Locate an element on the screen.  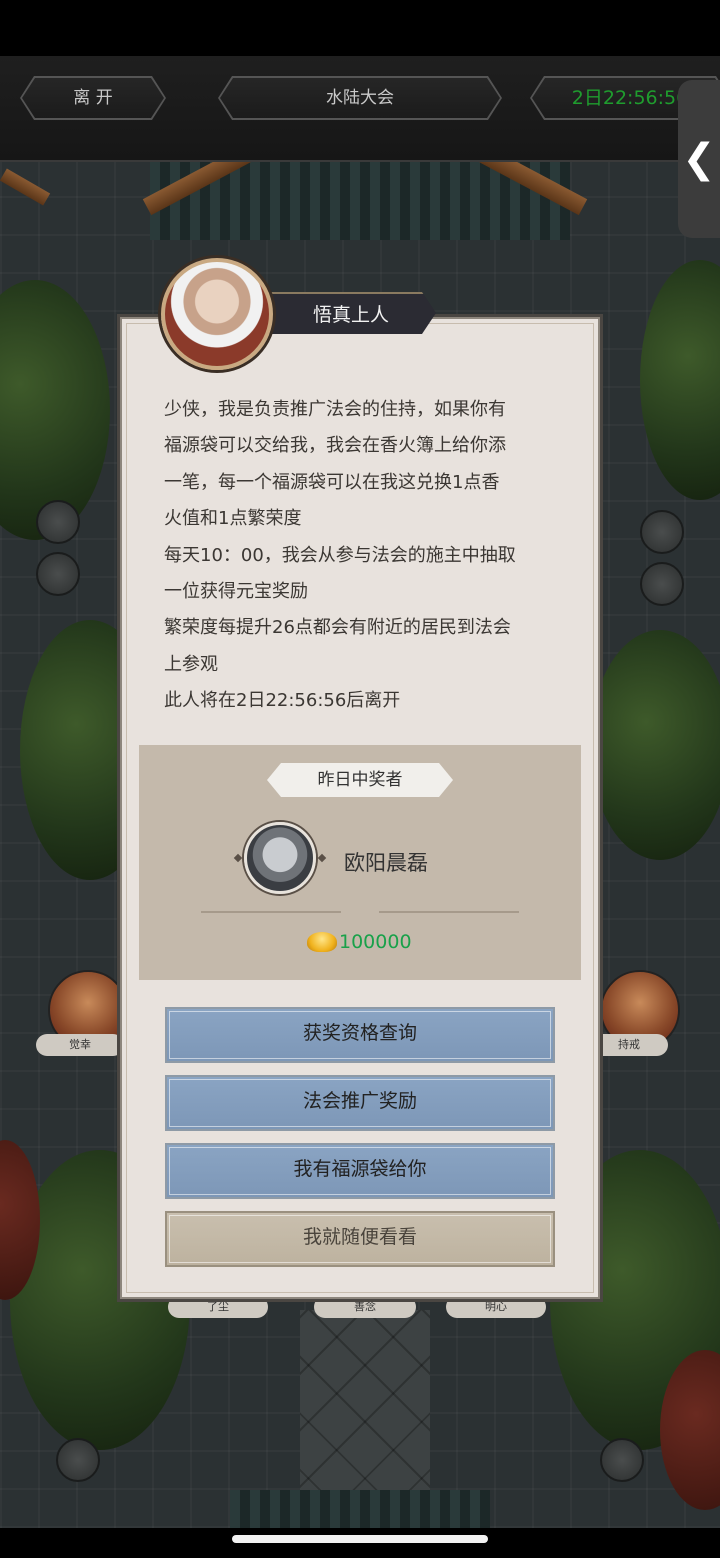
description-line: 繁荣度每提升26点都会有附近的居民到法会 is located at coordinates (337, 628).